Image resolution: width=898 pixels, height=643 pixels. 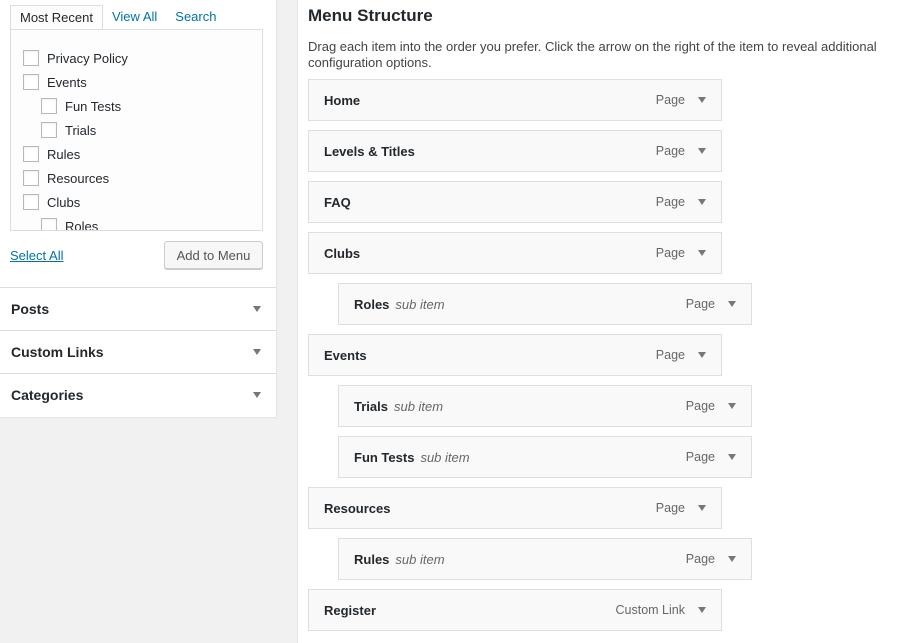 What do you see at coordinates (81, 130) in the screenshot?
I see `item-label: Trials` at bounding box center [81, 130].